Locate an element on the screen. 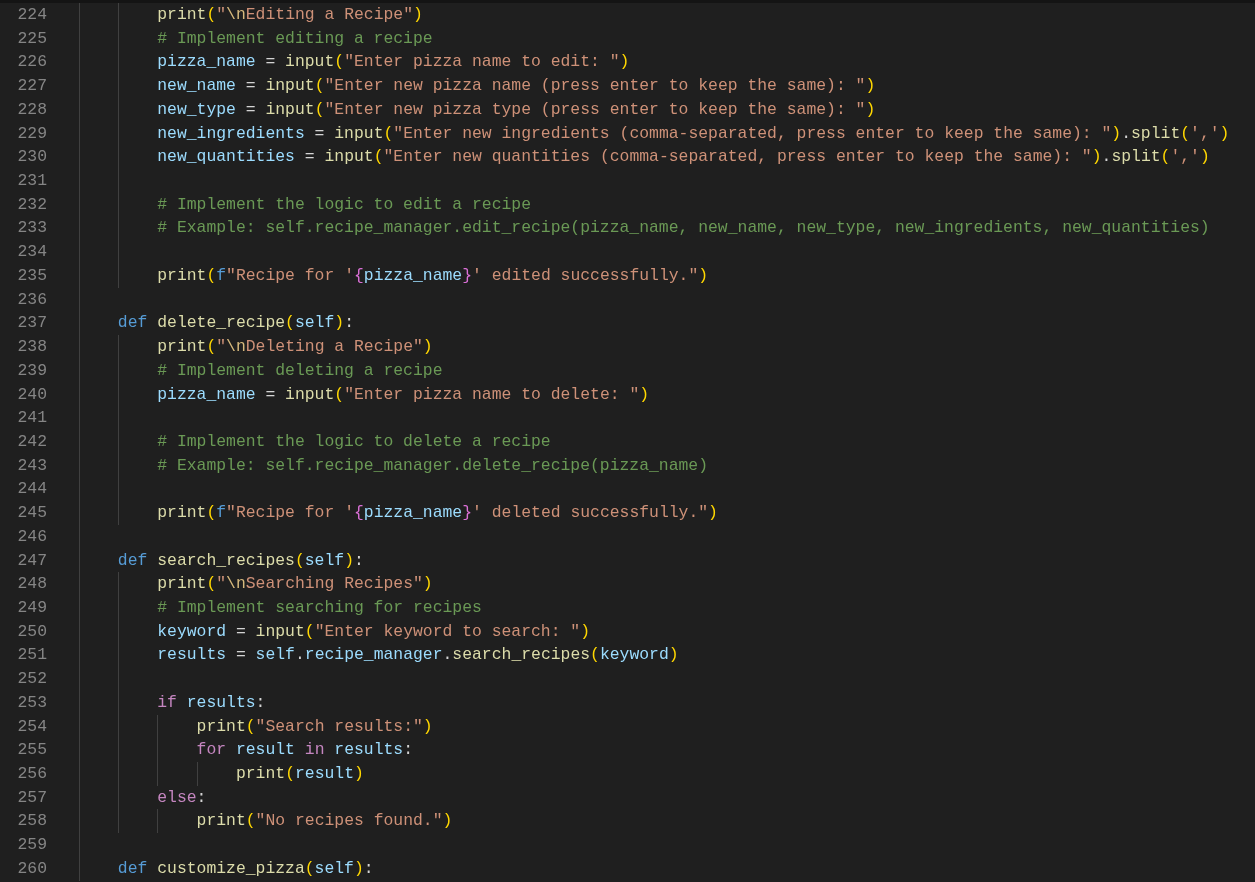 The height and width of the screenshot is (882, 1255). line-number: 246 is located at coordinates (31, 536).